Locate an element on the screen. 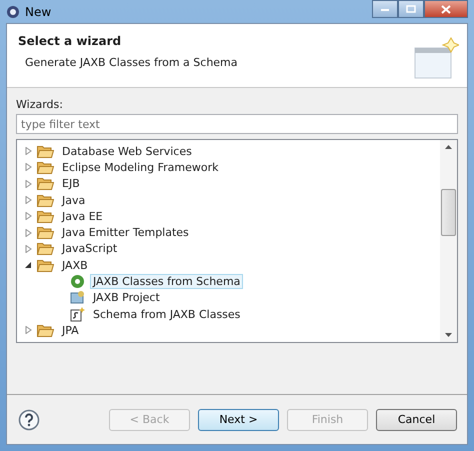 The height and width of the screenshot is (451, 474). maximize-button is located at coordinates (411, 9).